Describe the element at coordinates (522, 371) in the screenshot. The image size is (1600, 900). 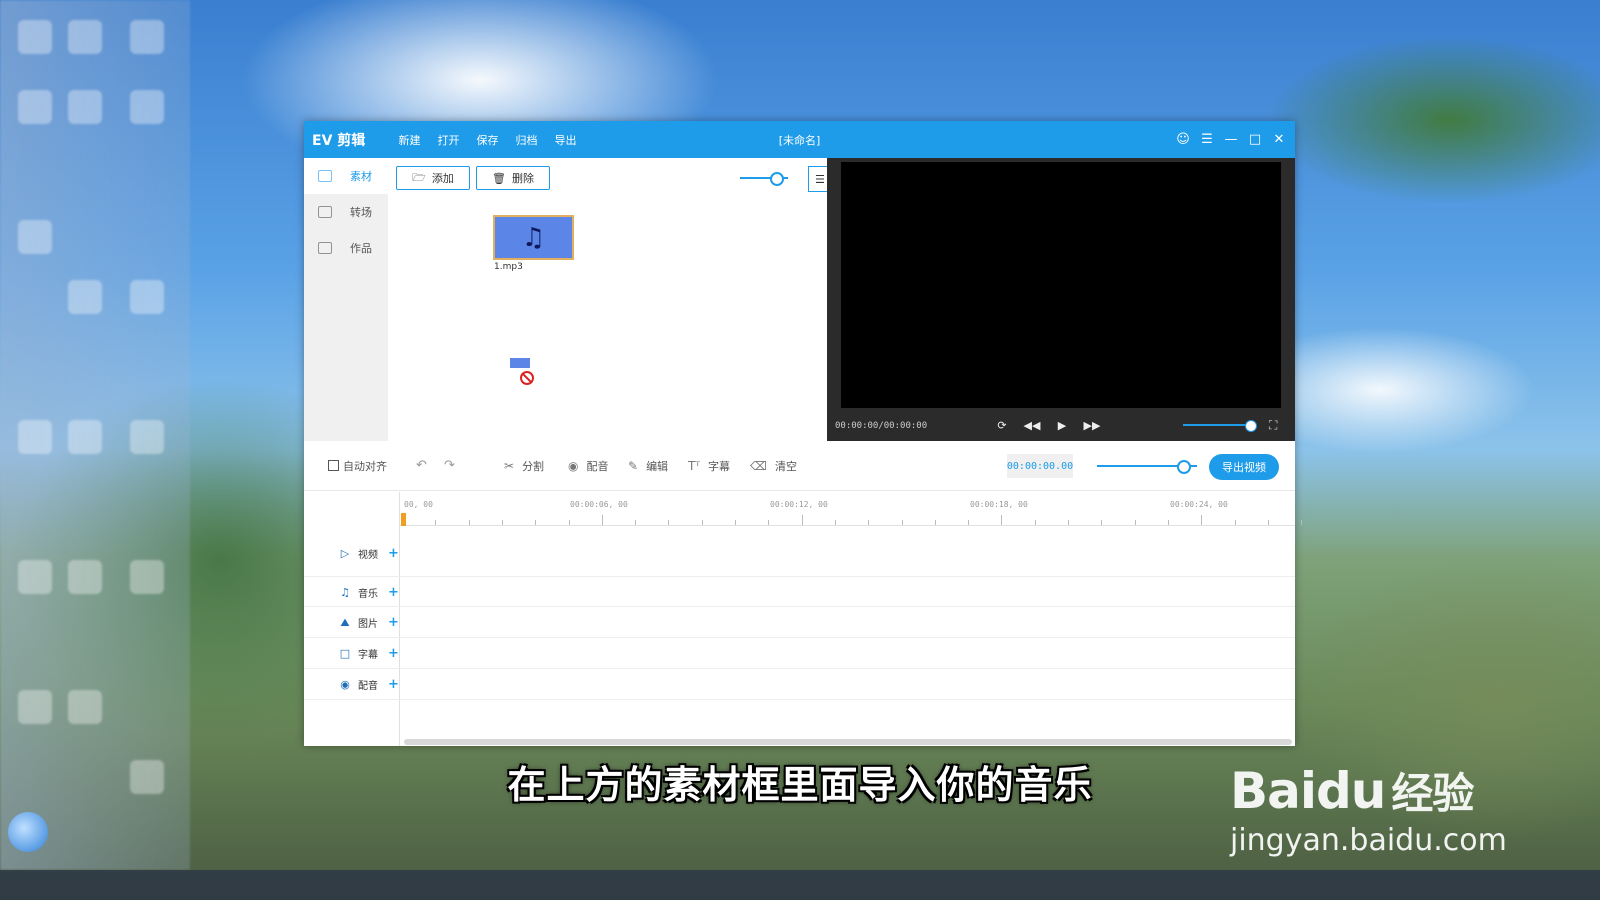
I see `drag-not-allowed-cursor` at that location.